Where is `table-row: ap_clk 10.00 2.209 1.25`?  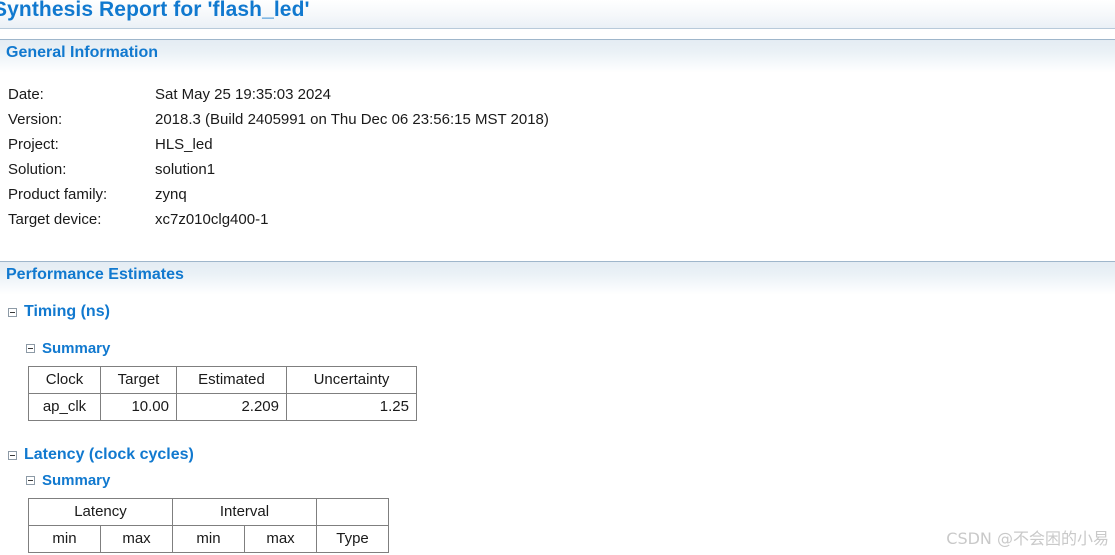 table-row: ap_clk 10.00 2.209 1.25 is located at coordinates (222, 407).